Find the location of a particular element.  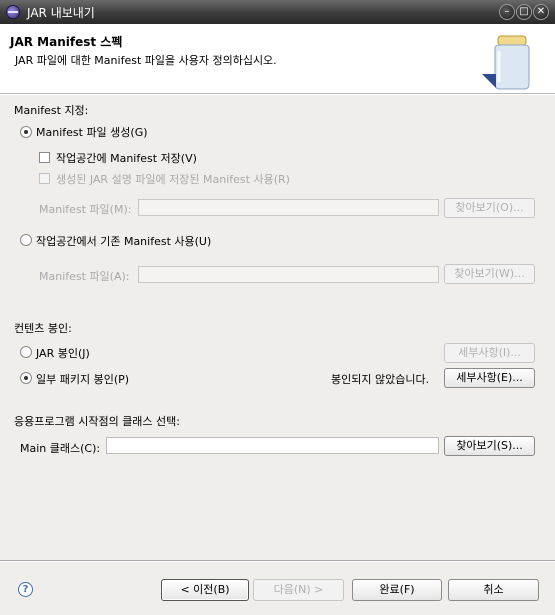

main-class-label: Main 클래스(C): is located at coordinates (60, 448).